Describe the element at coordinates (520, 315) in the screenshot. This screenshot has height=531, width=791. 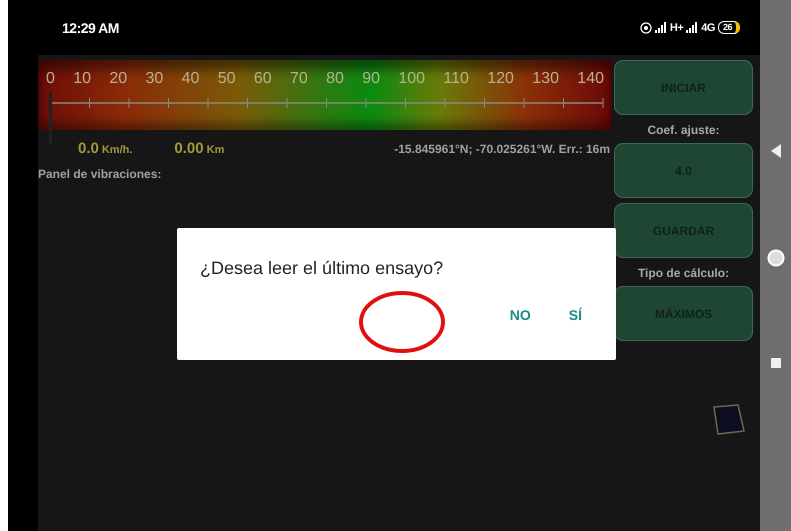
I see `dialog-button: NO` at that location.